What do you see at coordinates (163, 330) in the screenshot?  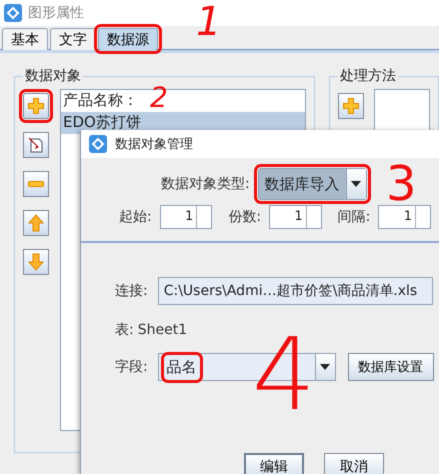 I see `table-name: Sheet1` at bounding box center [163, 330].